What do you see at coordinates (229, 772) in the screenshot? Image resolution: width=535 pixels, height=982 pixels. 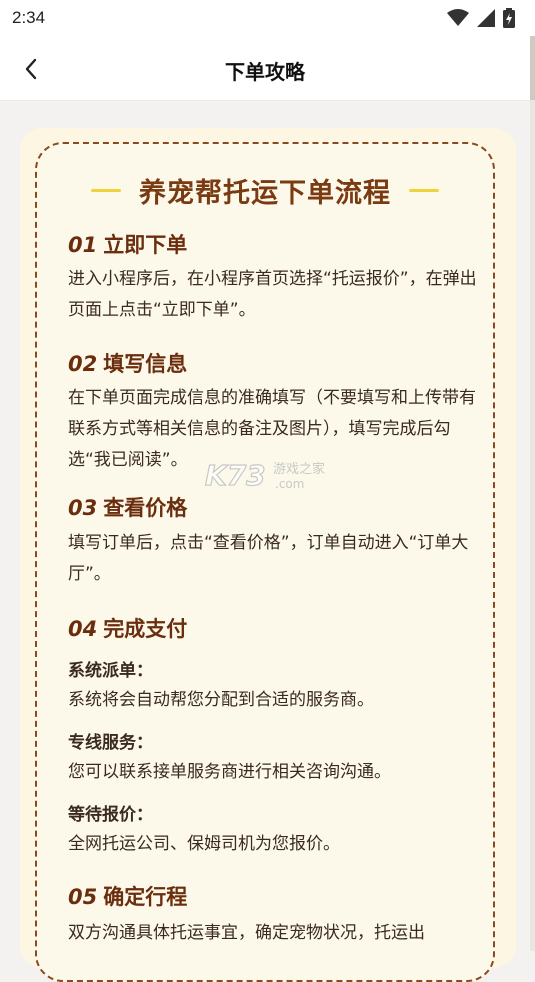 I see `step-4-item-2-text: 您可以联系接单服务商进行相关咨询沟通。` at bounding box center [229, 772].